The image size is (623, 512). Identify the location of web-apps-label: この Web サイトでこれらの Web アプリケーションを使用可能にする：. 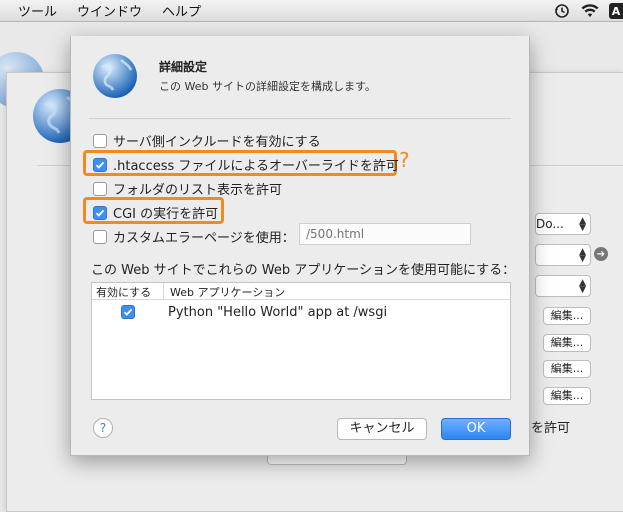
(303, 270).